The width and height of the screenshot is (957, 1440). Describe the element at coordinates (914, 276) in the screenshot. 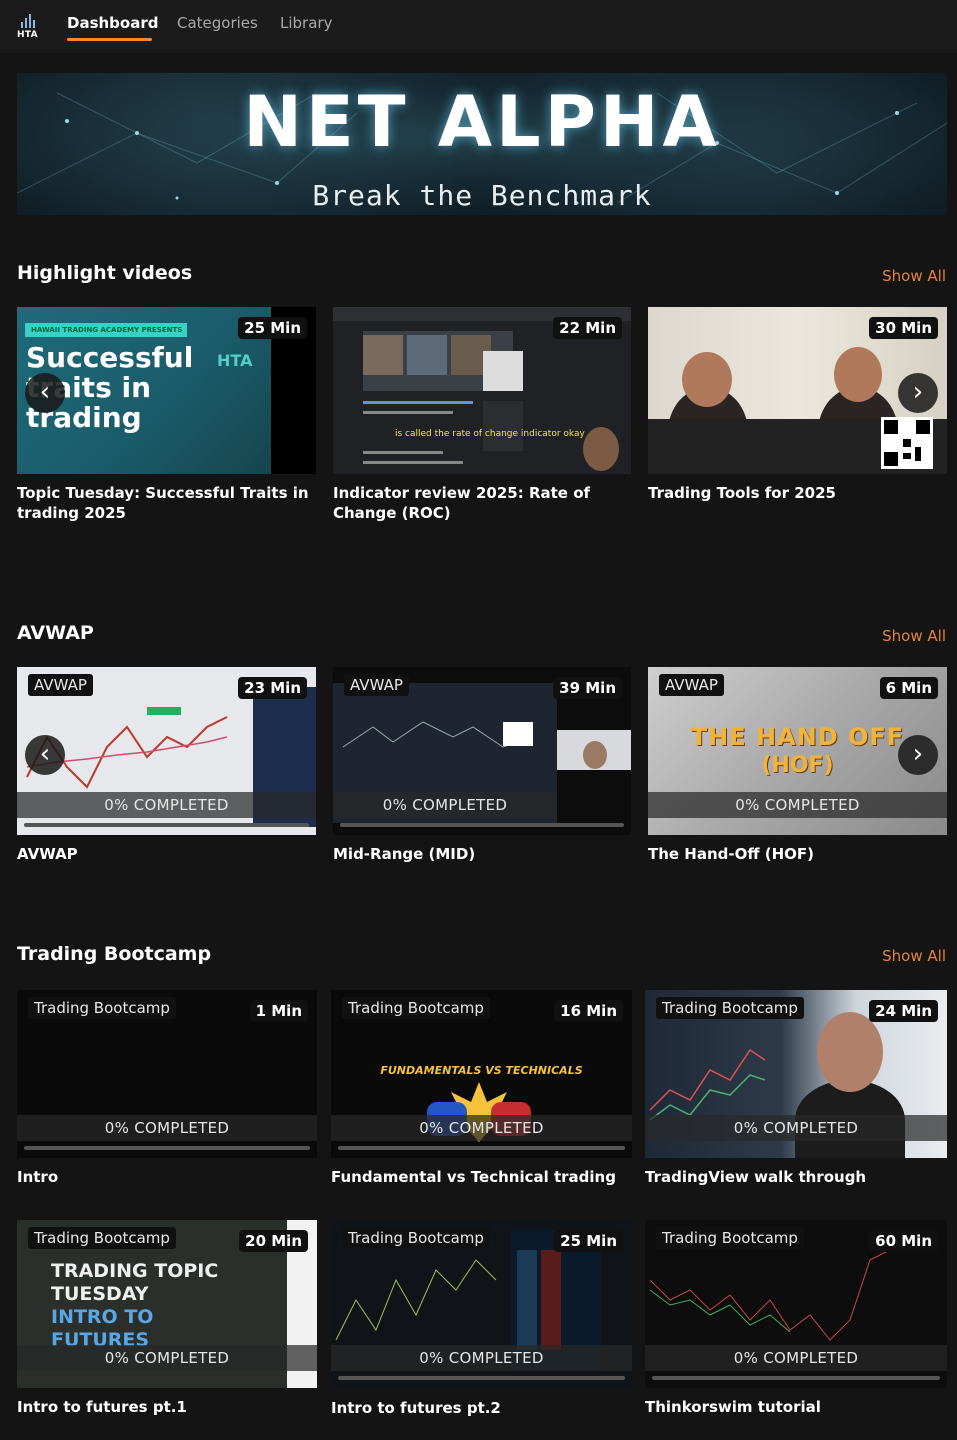

I see `show-all-highlight-link: Show All` at that location.